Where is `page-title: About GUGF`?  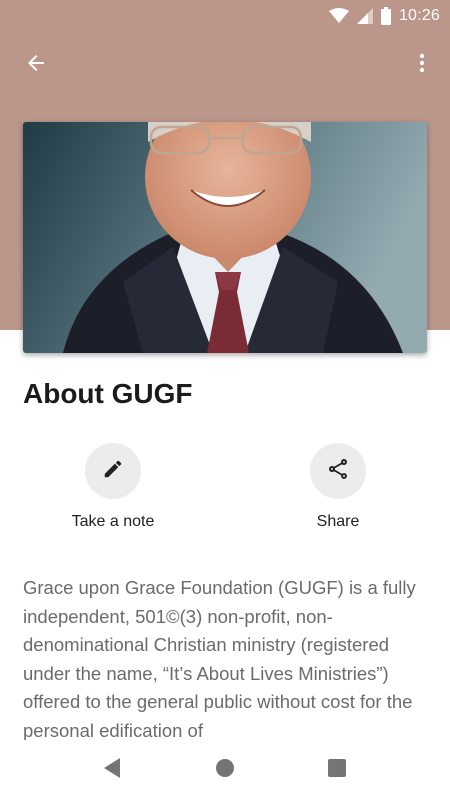
page-title: About GUGF is located at coordinates (108, 393).